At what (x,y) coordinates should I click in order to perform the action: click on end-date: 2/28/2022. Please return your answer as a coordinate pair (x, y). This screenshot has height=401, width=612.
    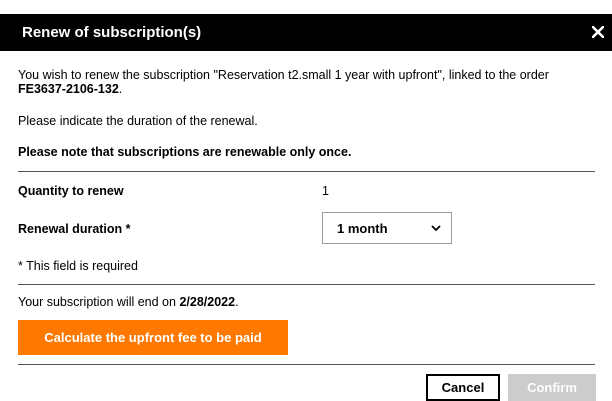
    Looking at the image, I should click on (207, 302).